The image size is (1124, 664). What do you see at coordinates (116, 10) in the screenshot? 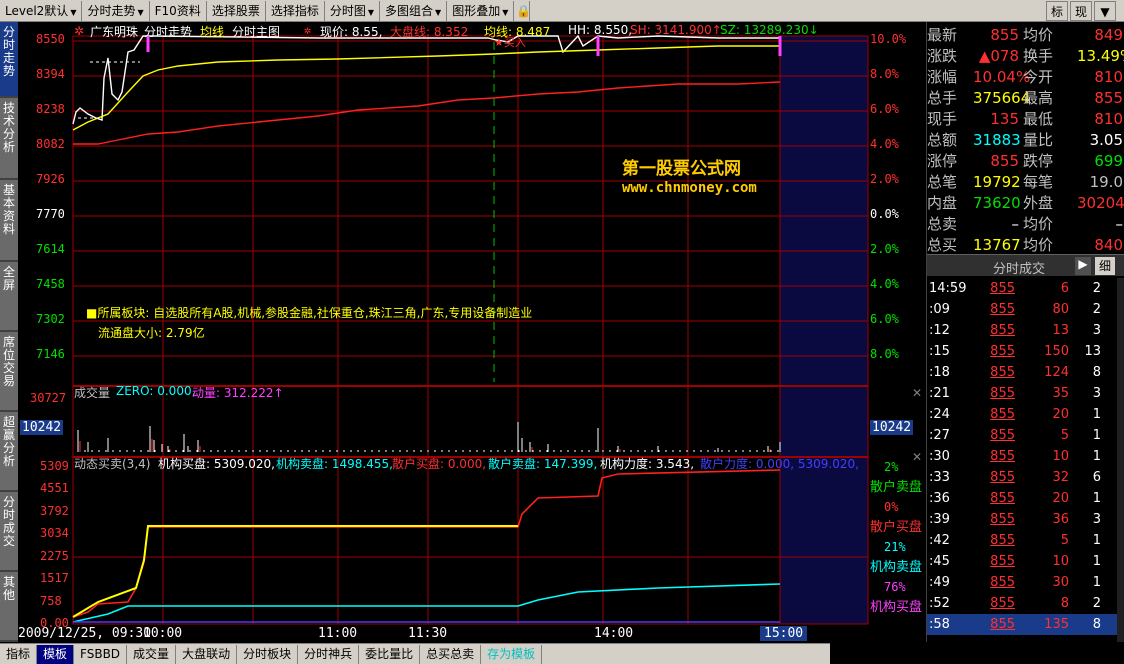
I see `toolbar-intraday: 分时走势 ▼` at bounding box center [116, 10].